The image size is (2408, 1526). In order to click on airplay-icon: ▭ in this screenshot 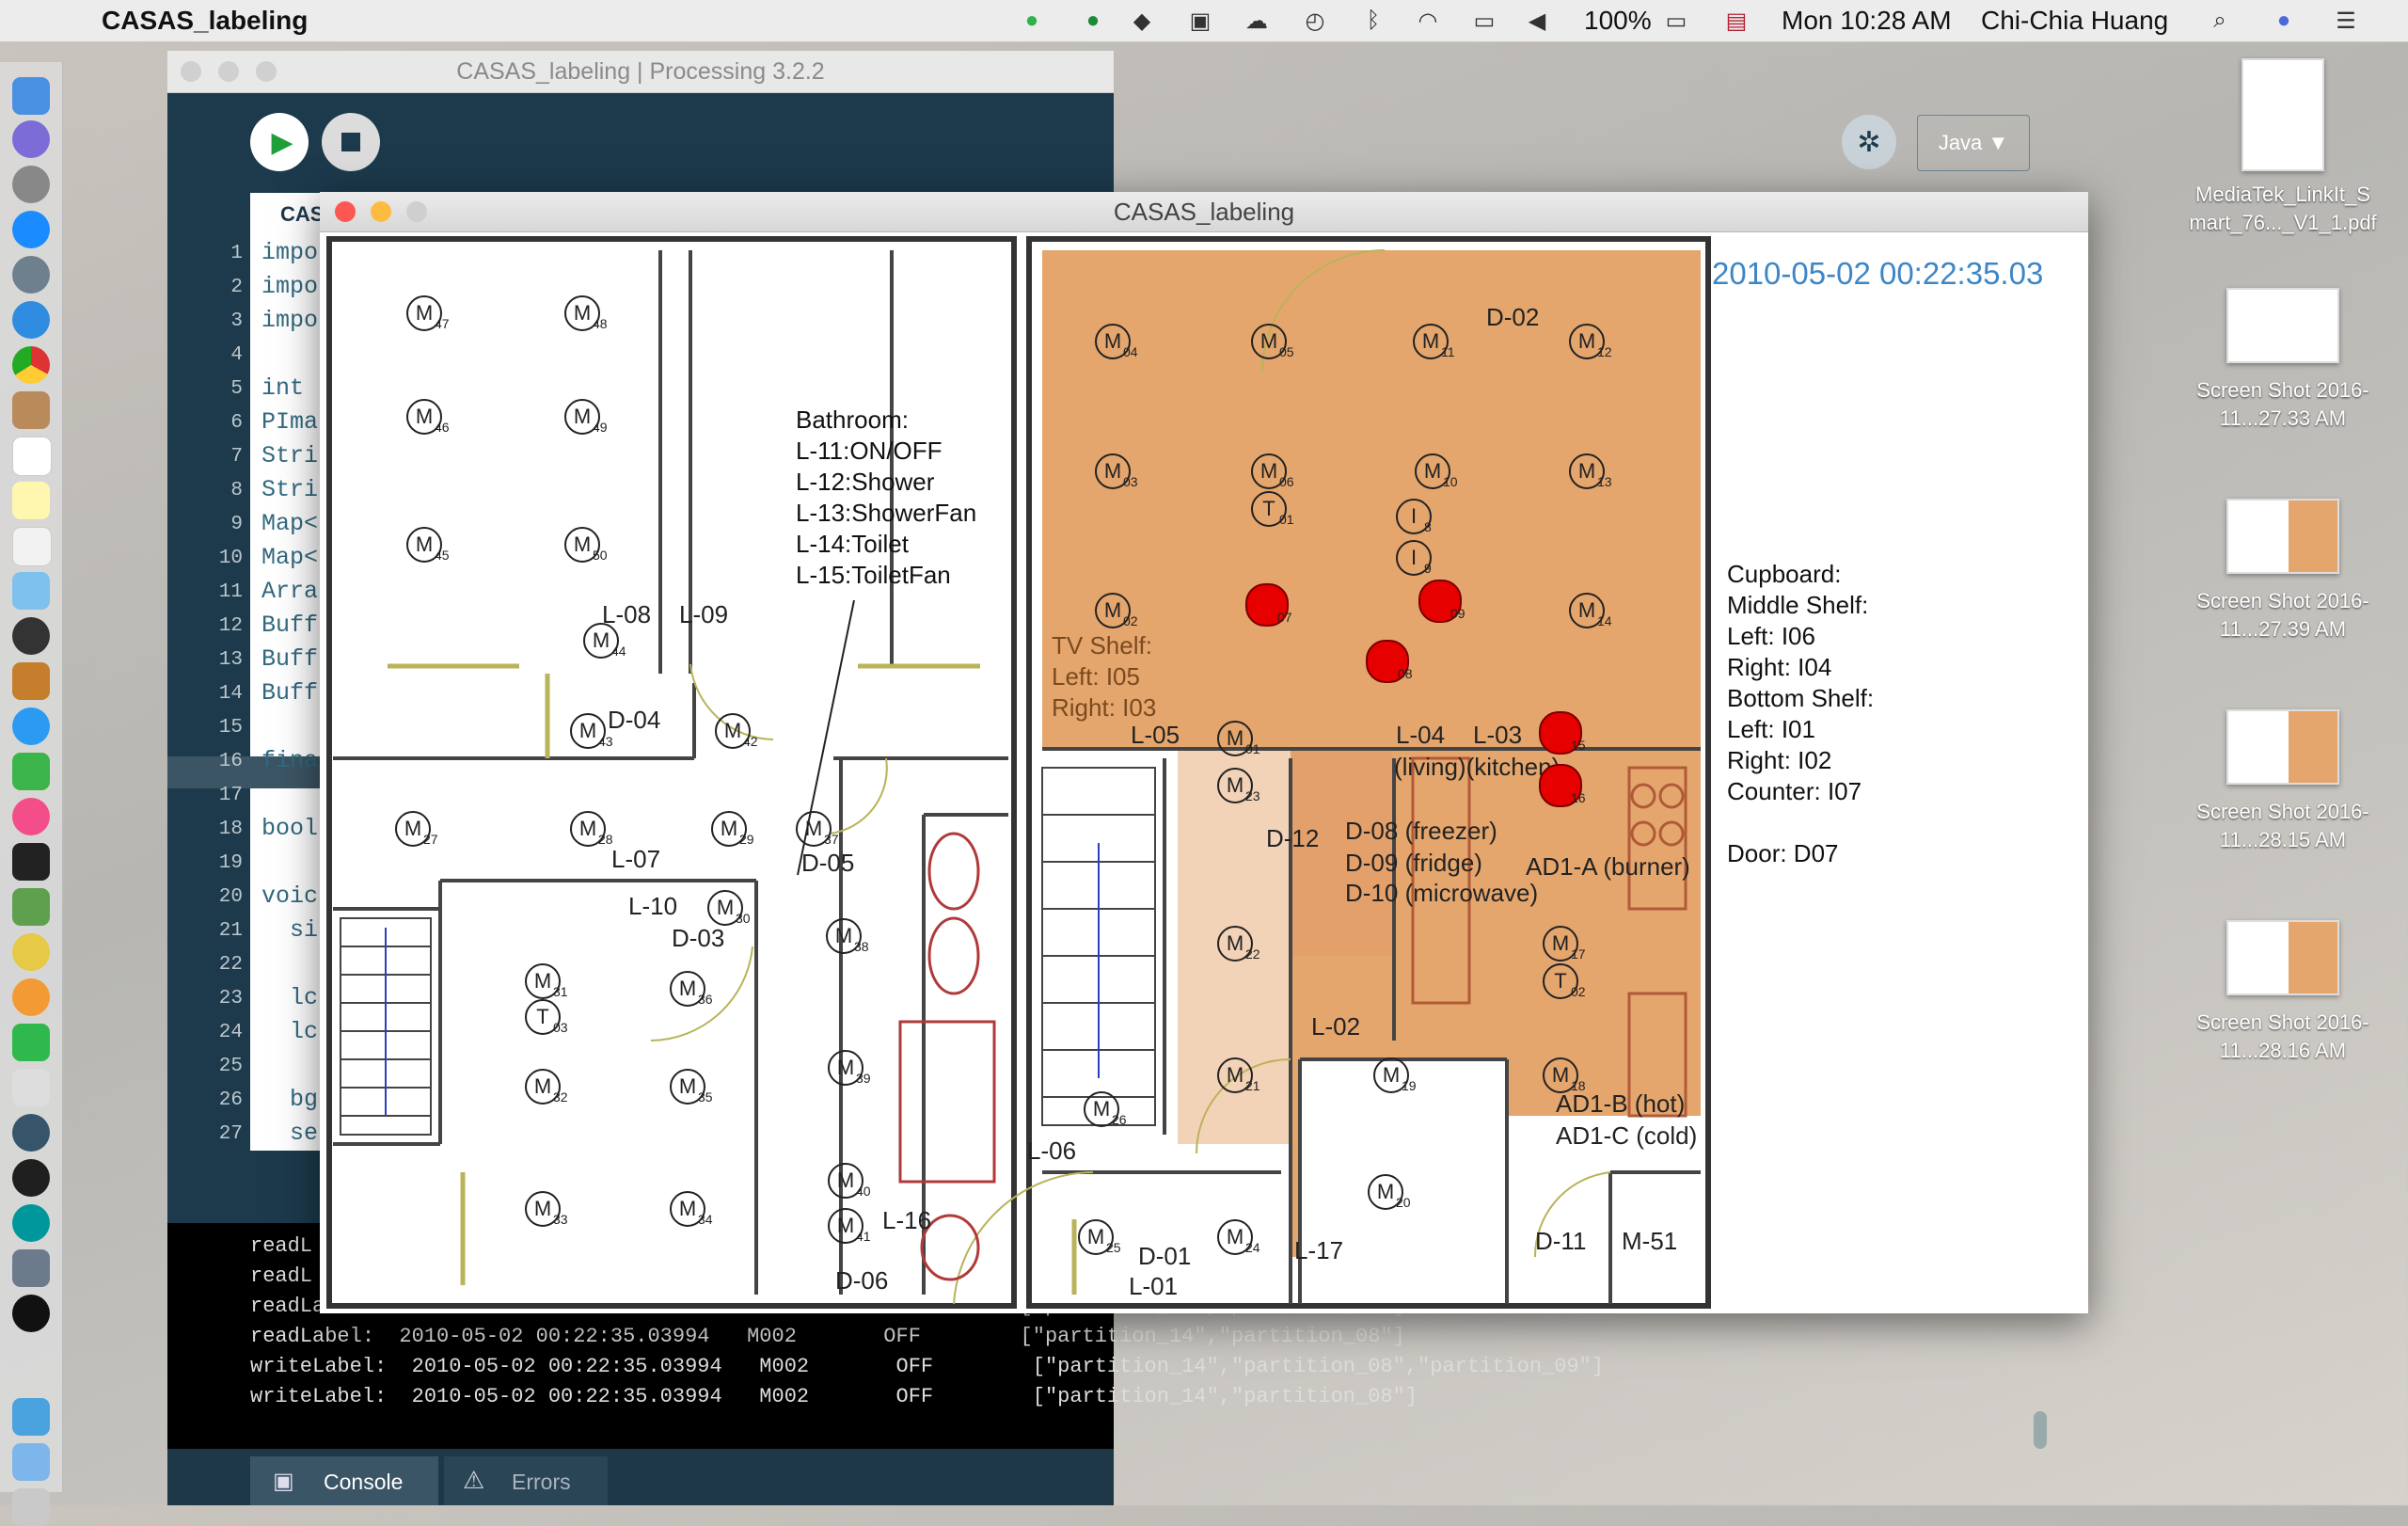, I will do `click(1484, 21)`.